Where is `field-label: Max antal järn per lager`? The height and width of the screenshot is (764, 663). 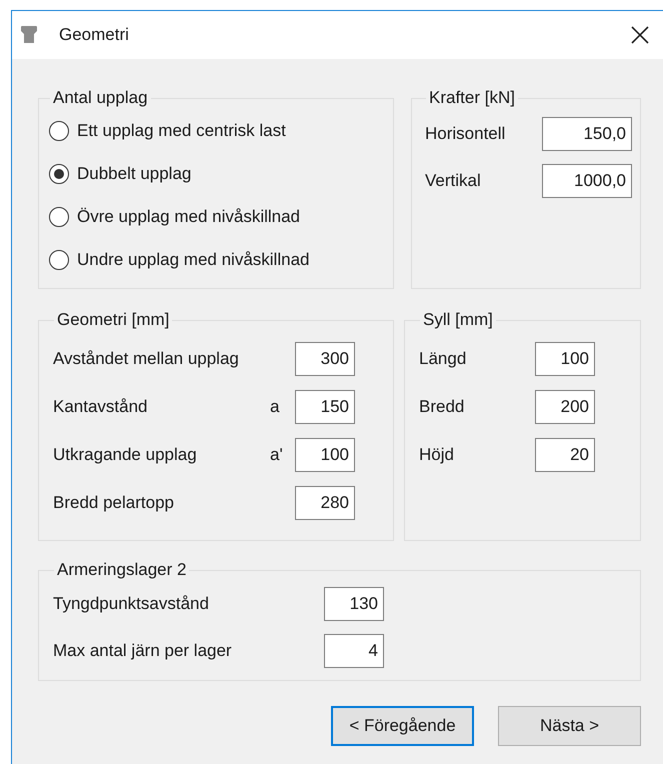 field-label: Max antal järn per lager is located at coordinates (143, 651).